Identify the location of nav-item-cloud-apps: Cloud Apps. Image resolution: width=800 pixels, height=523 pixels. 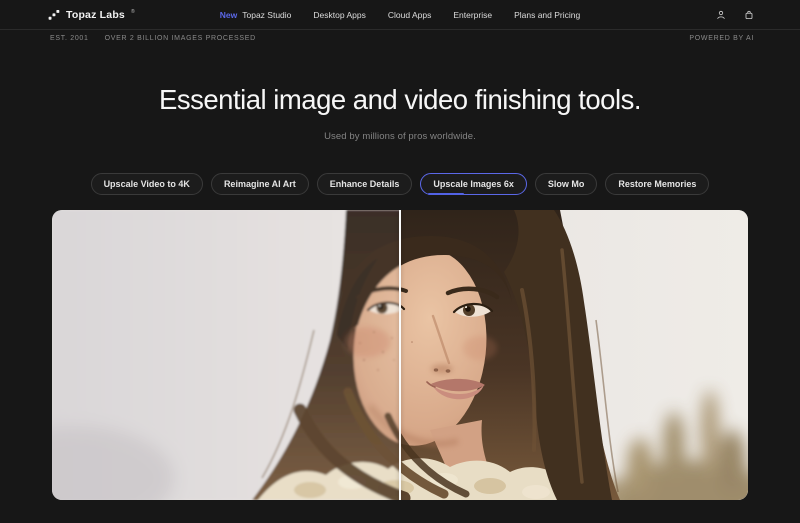
(409, 15).